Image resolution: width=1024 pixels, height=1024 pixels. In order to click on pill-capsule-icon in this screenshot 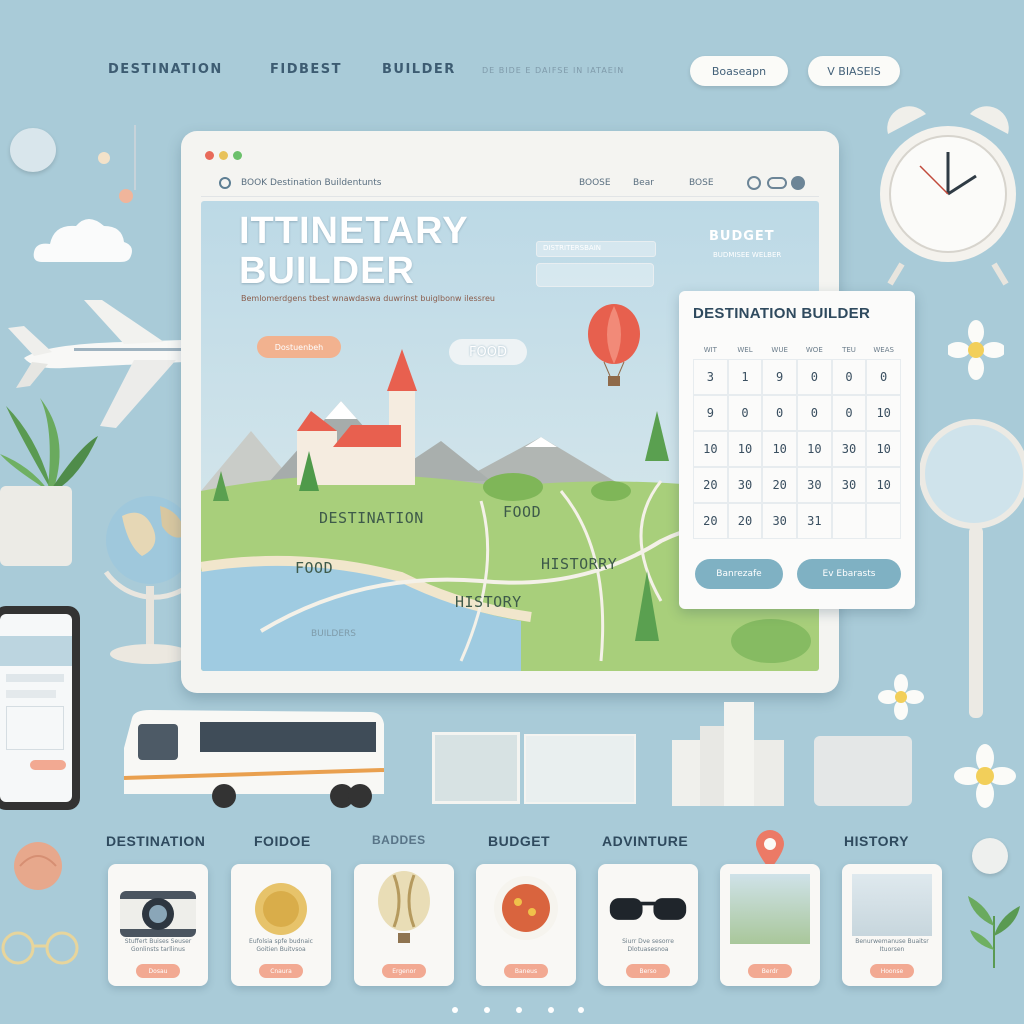, I will do `click(33, 150)`.